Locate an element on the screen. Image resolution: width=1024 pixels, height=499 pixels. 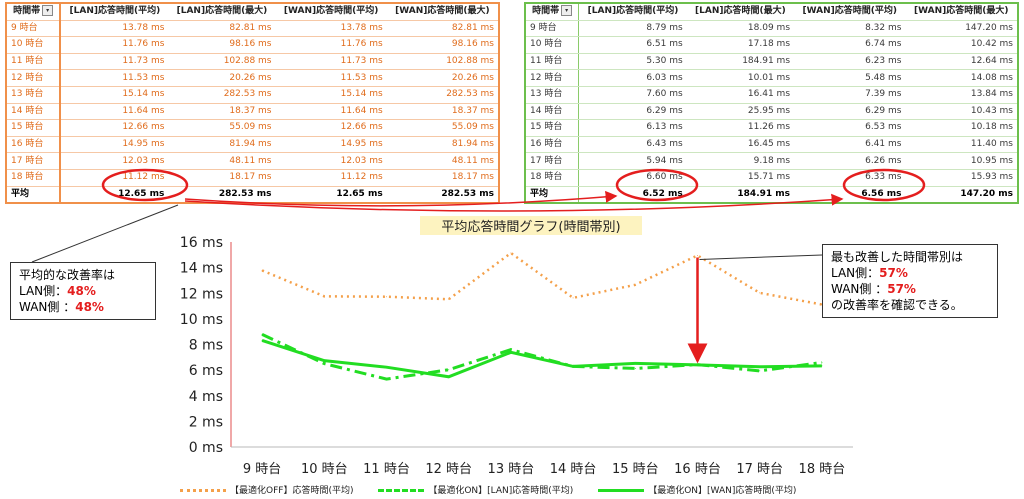
x-tick-label: 18 時台 is located at coordinates (822, 469).